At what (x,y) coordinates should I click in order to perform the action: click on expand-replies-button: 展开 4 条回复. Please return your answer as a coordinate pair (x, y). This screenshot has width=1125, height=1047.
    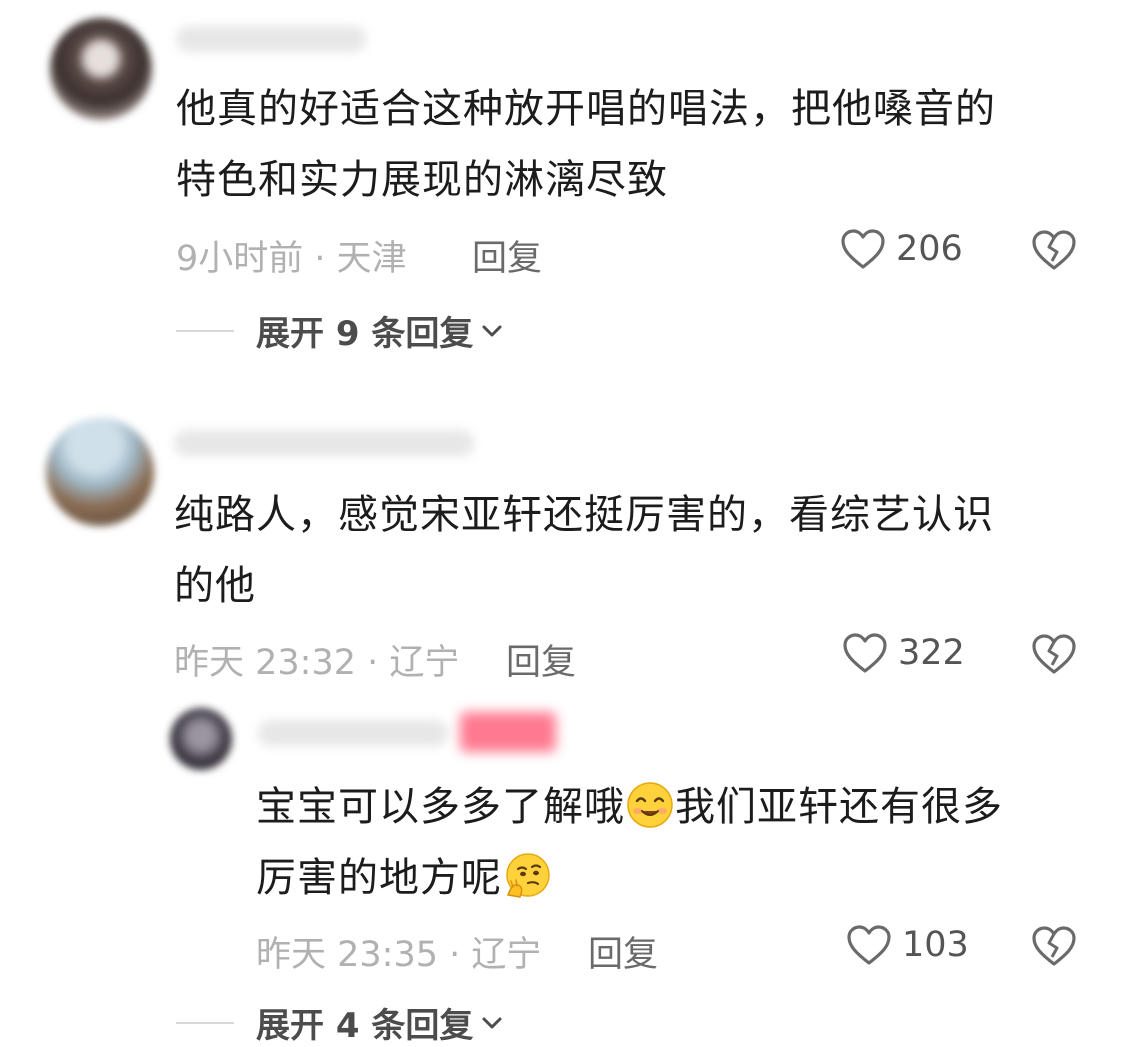
    Looking at the image, I should click on (339, 1022).